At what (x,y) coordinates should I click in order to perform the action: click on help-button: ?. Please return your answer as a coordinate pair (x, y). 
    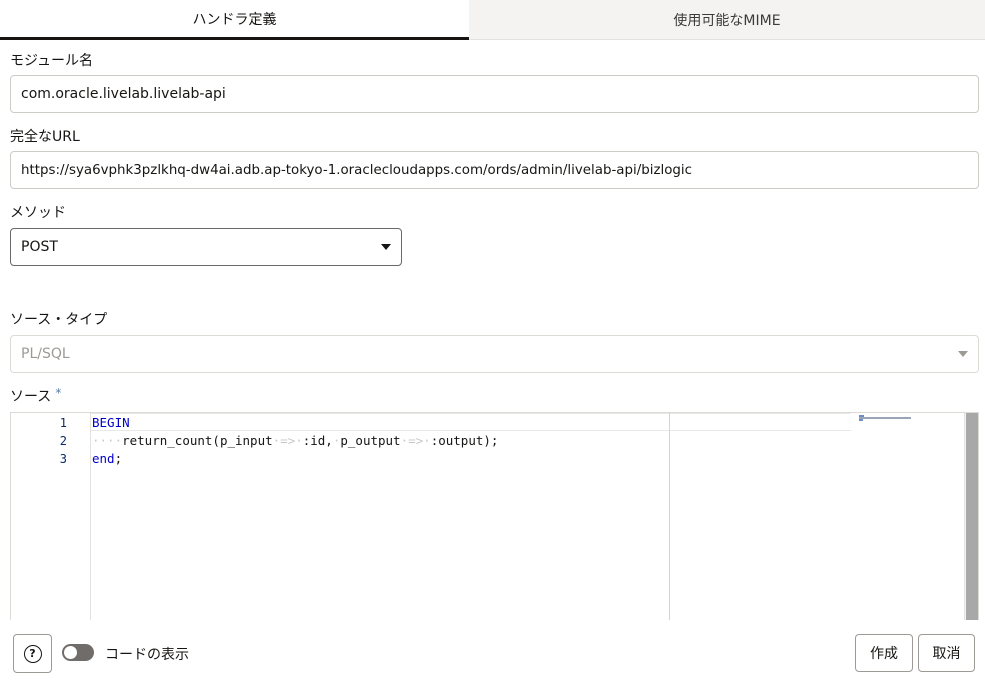
    Looking at the image, I should click on (32, 653).